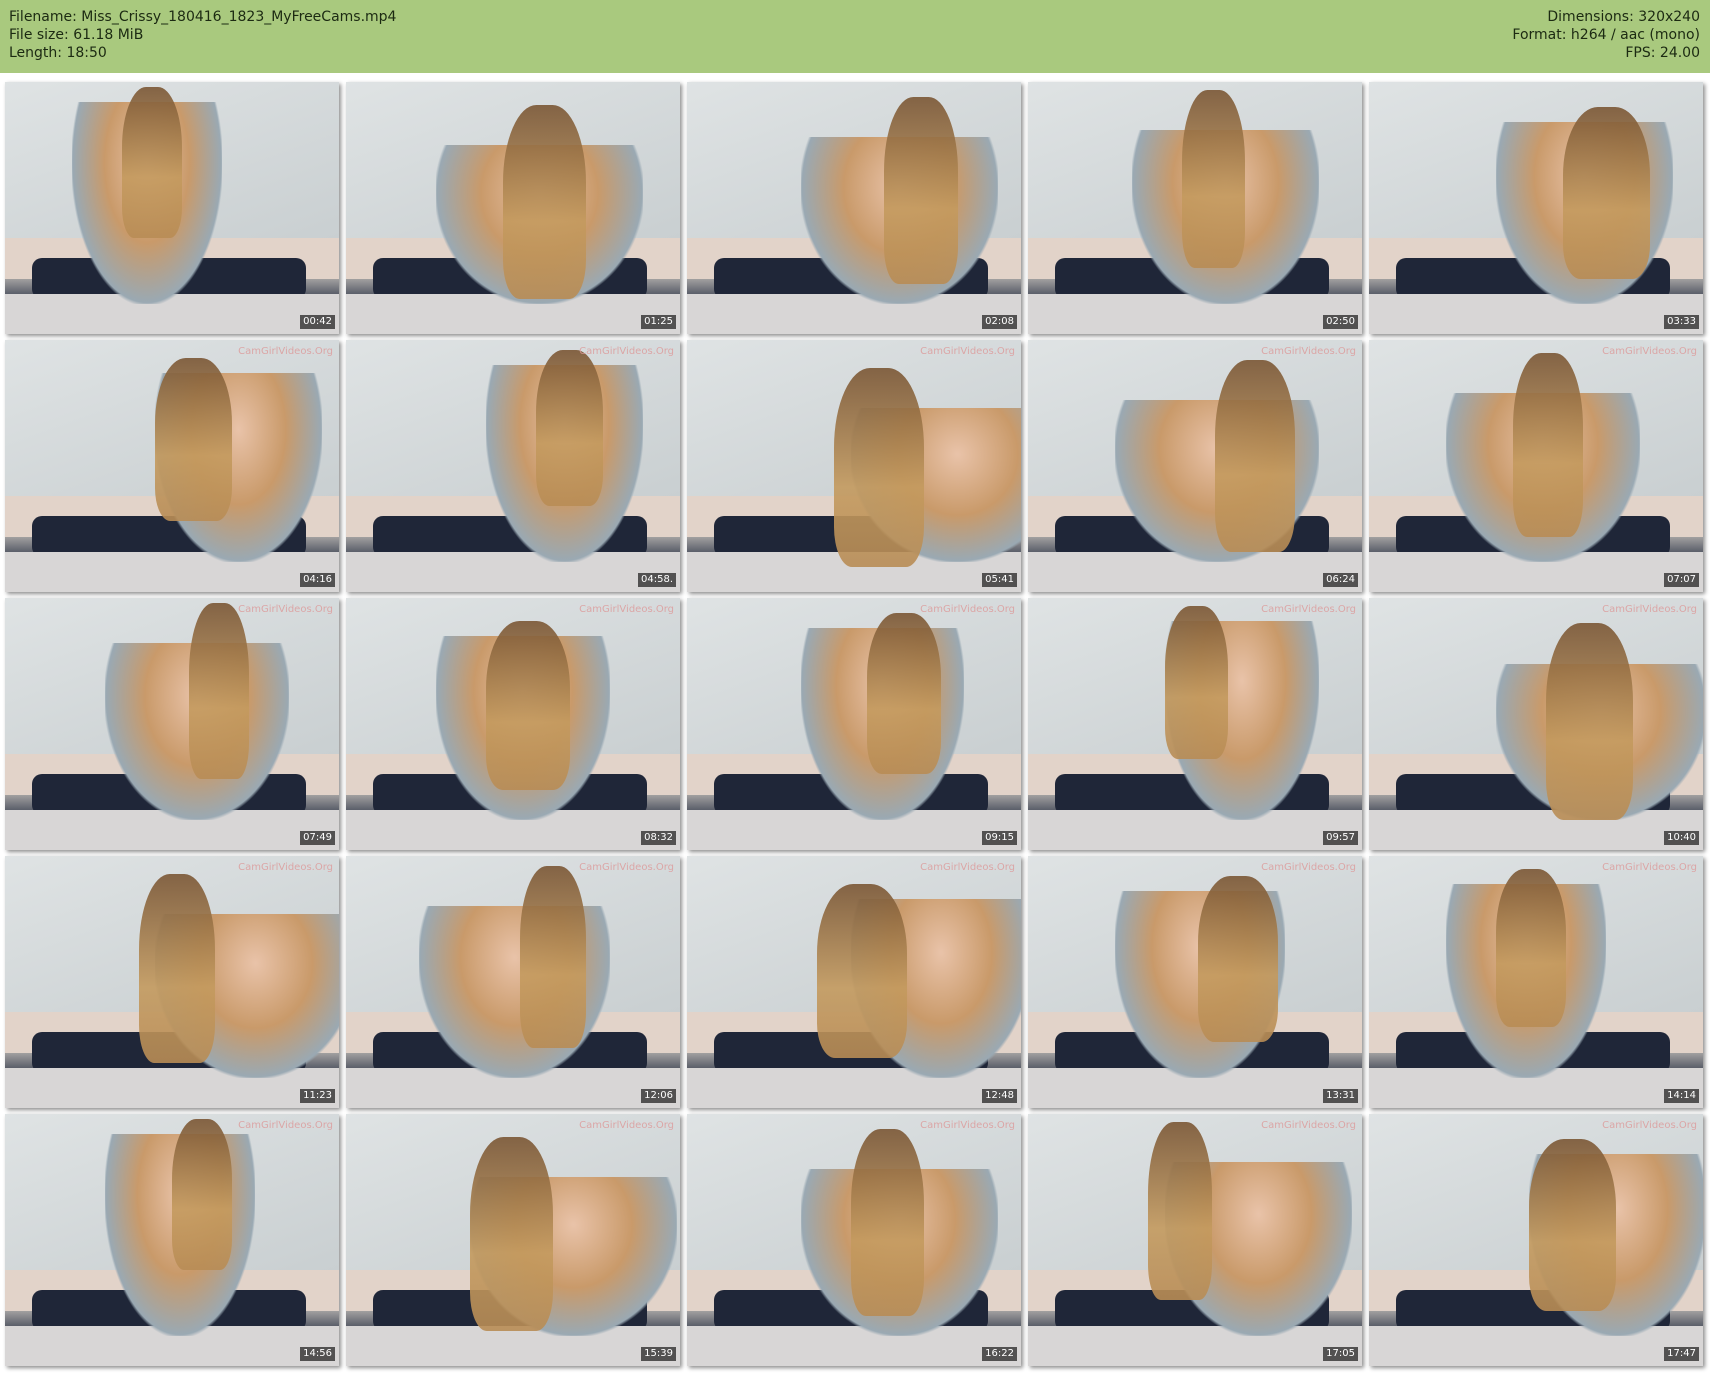  I want to click on dimensions-text: Dimensions: 320x240, so click(1623, 17).